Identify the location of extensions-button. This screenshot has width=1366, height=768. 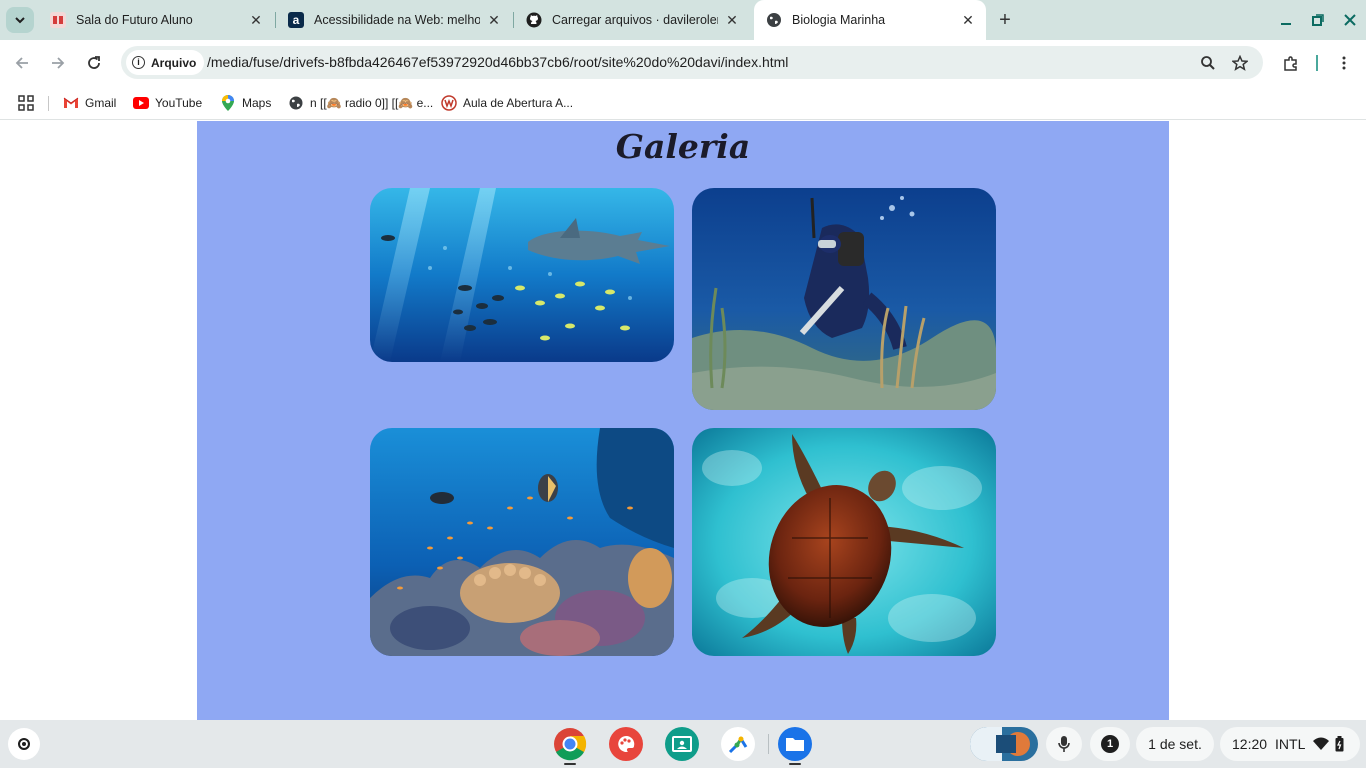
(1291, 63).